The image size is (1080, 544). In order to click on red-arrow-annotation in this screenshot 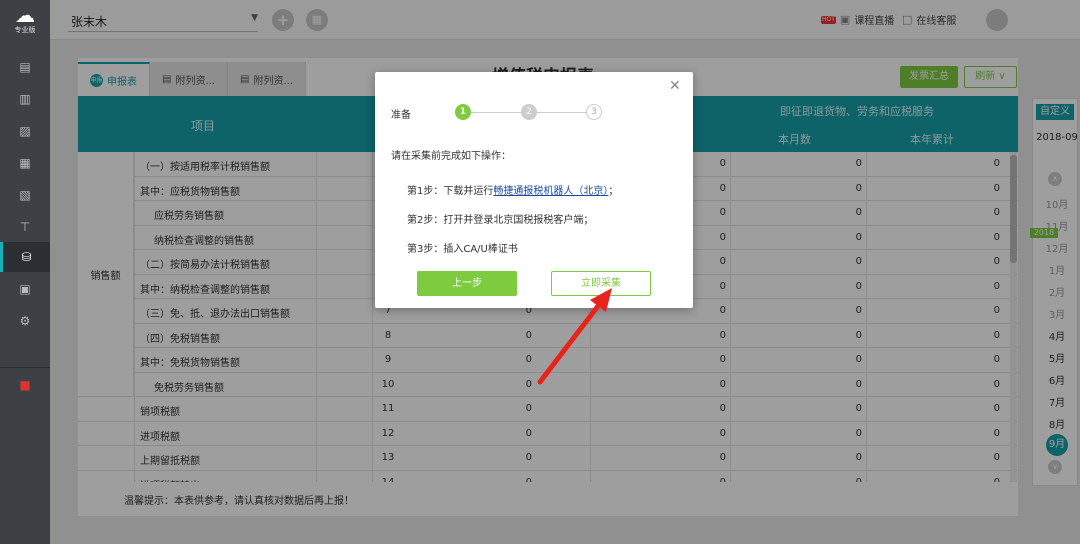, I will do `click(574, 336)`.